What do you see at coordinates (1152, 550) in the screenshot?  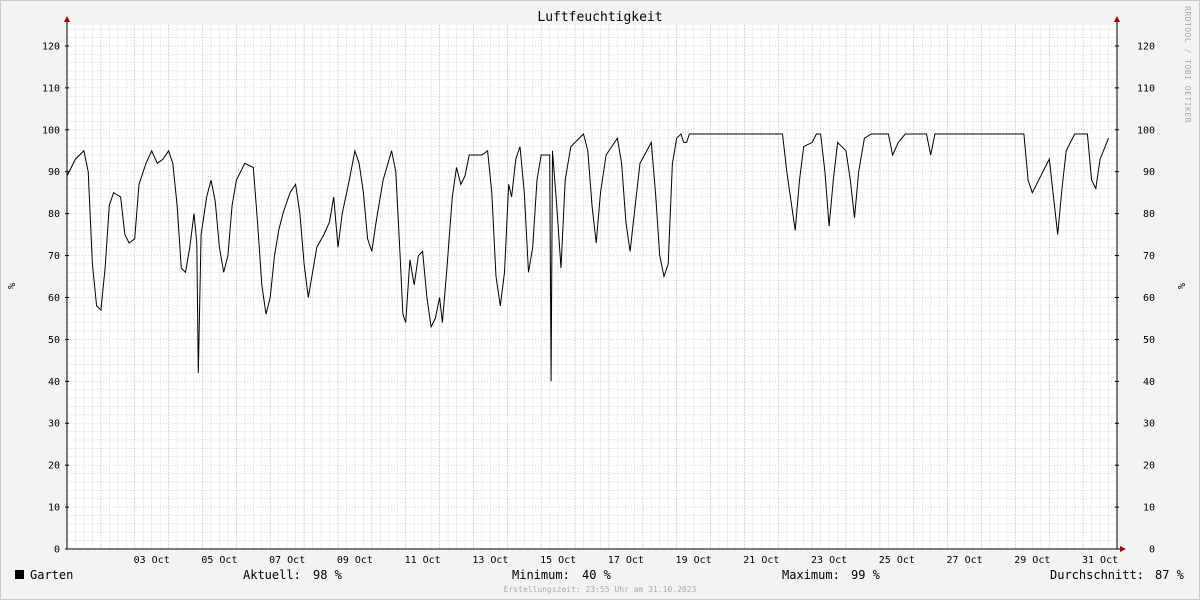 I see `y-tick-label-right: 0` at bounding box center [1152, 550].